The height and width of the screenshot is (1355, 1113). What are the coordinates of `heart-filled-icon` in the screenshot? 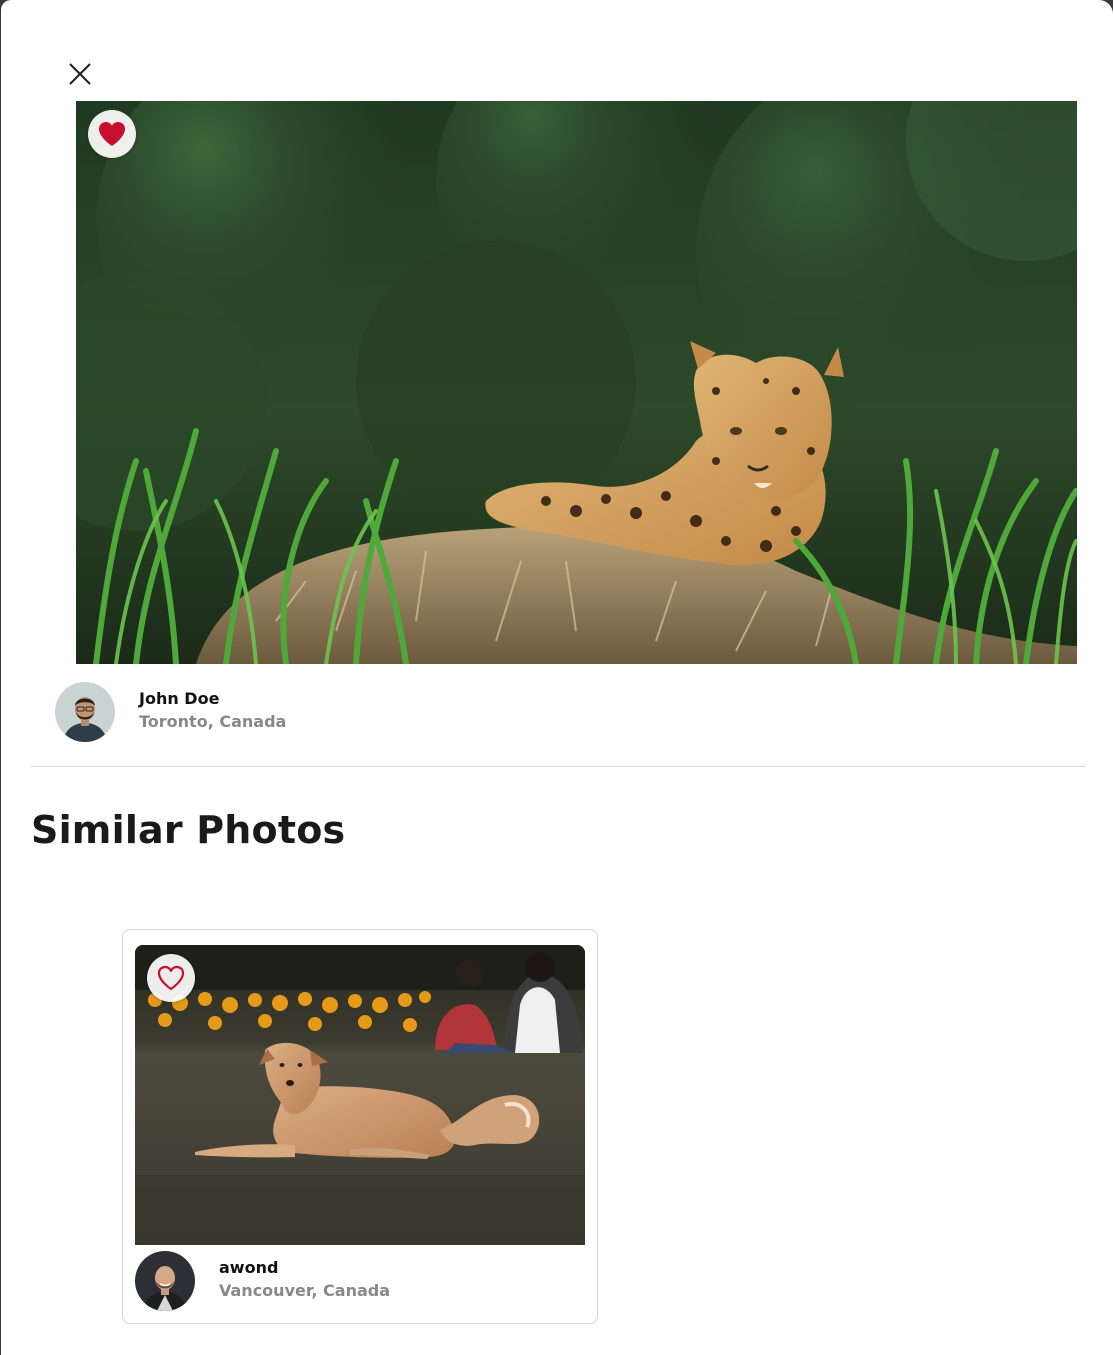 It's located at (112, 134).